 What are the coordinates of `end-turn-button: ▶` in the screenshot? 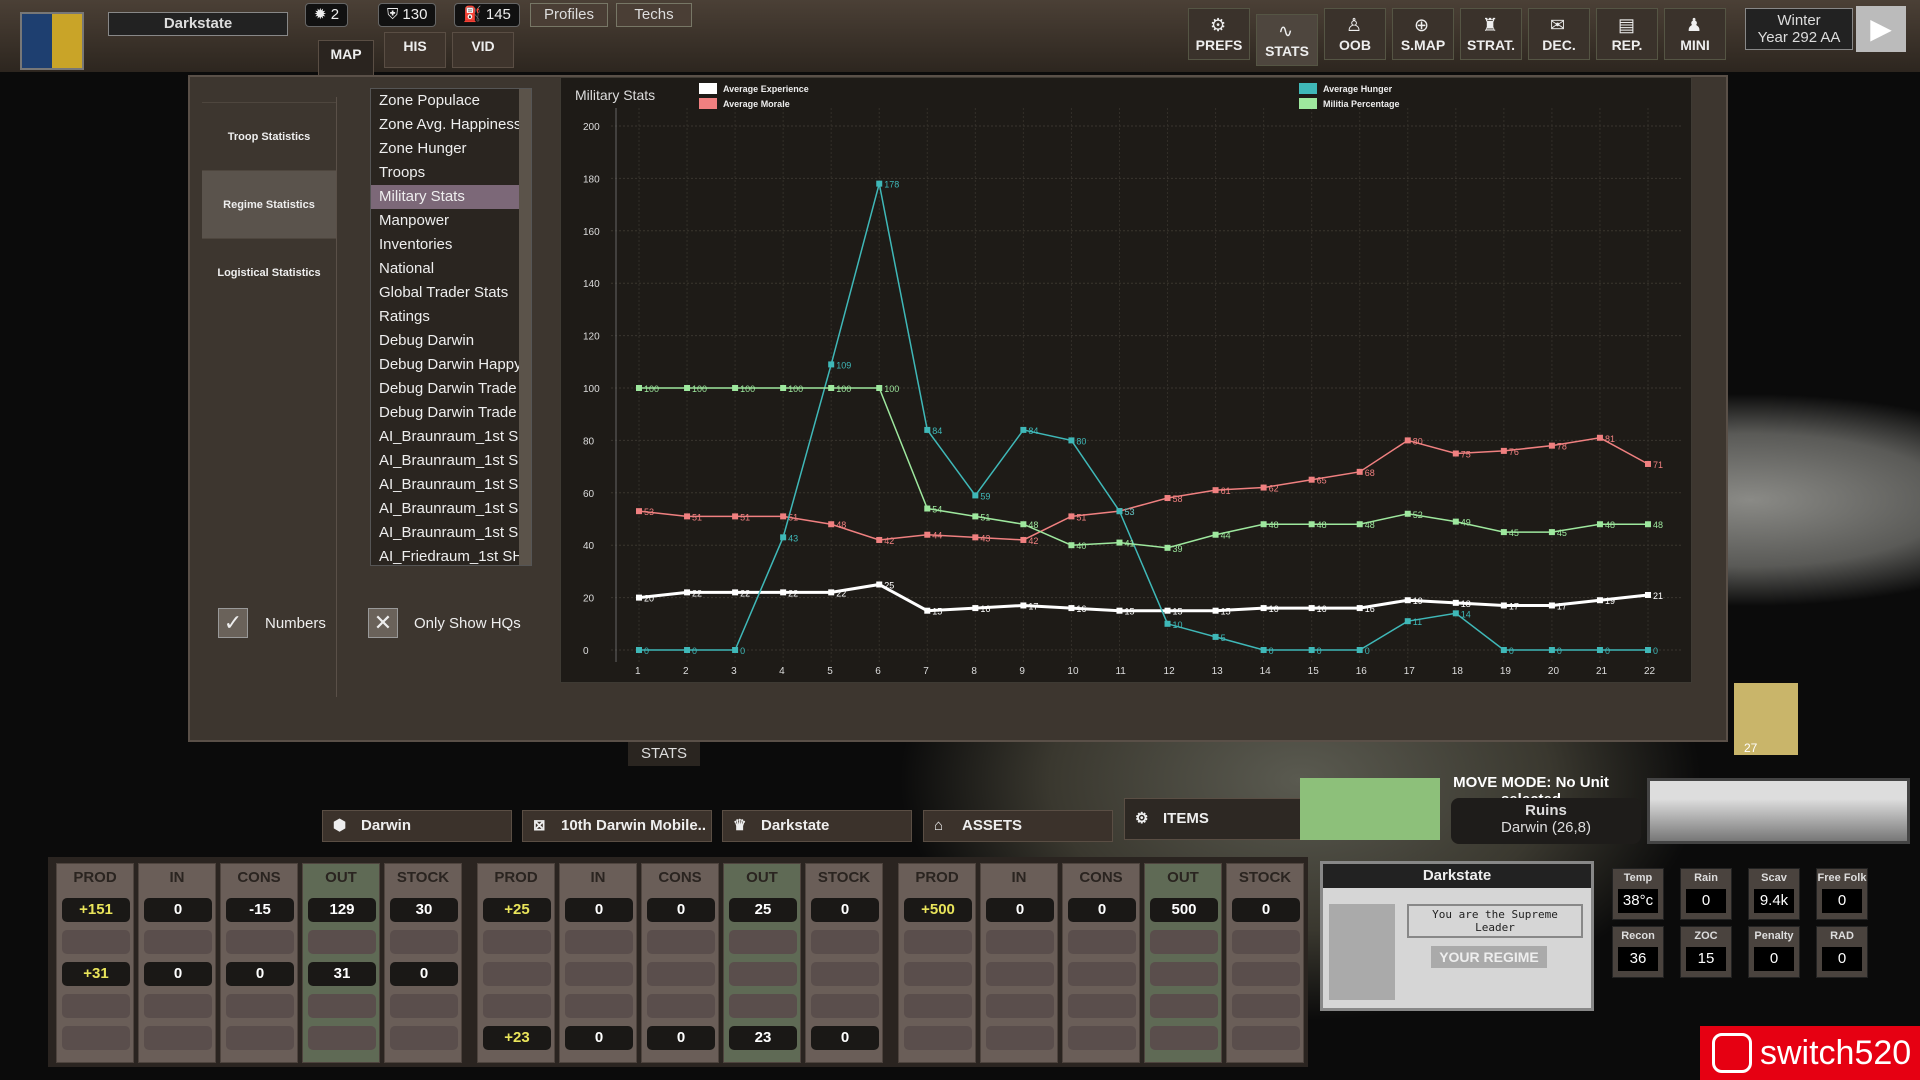 It's located at (1881, 29).